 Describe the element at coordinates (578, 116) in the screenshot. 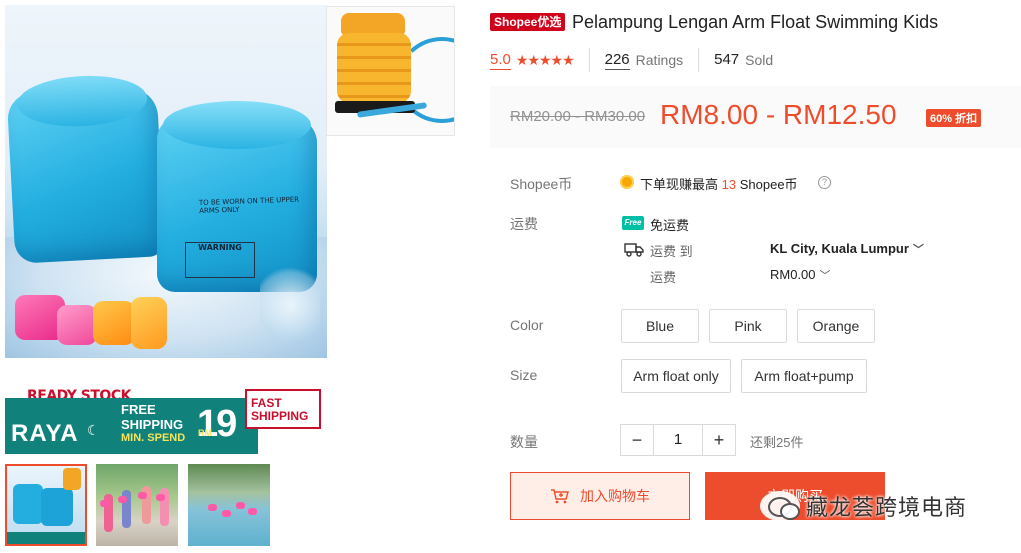

I see `original-price: RM20.00 - RM30.00` at that location.